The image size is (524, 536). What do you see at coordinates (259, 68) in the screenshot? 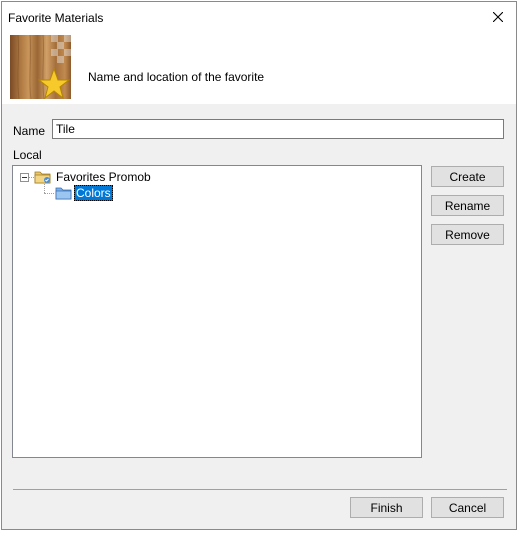
I see `header-panel: Name and location of the favorite` at bounding box center [259, 68].